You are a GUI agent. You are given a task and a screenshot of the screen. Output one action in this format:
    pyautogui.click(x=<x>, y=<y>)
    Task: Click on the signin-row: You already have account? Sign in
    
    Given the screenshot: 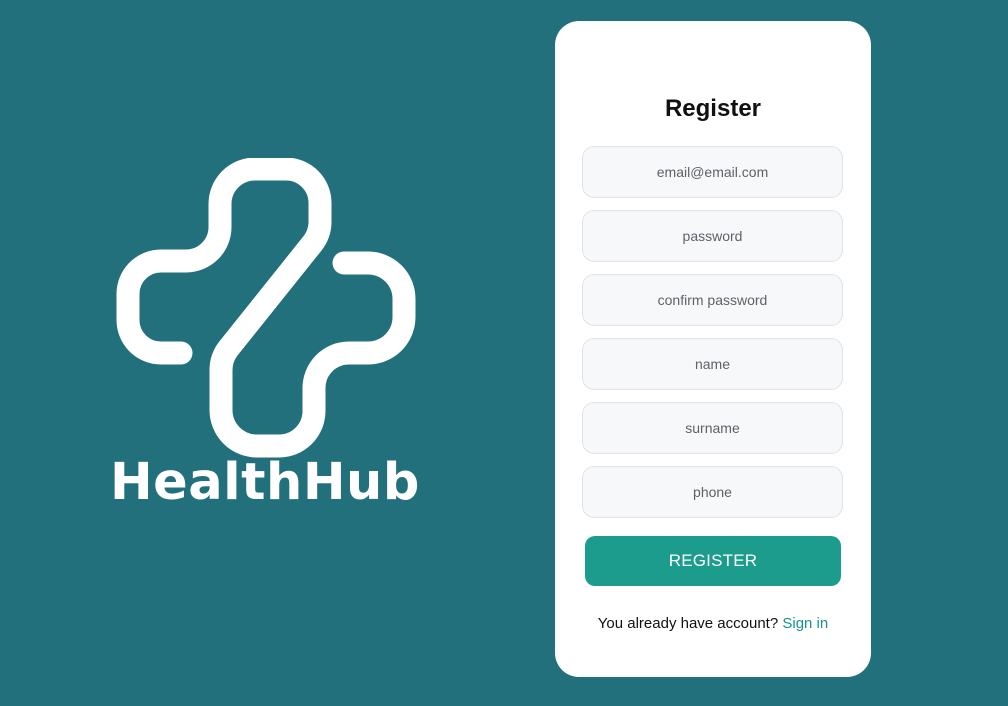 What is the action you would take?
    pyautogui.click(x=713, y=623)
    